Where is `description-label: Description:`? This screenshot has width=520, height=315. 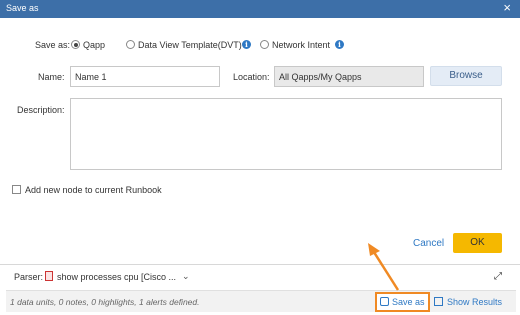
description-label: Description: is located at coordinates (41, 110).